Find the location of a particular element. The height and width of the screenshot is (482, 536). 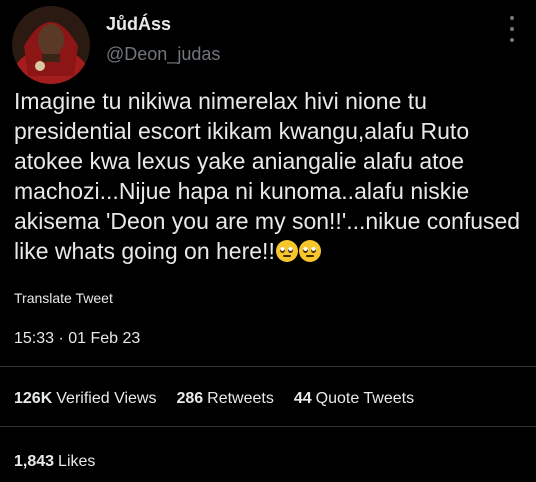

likes-stat: 1,843 Likes is located at coordinates (54, 462).